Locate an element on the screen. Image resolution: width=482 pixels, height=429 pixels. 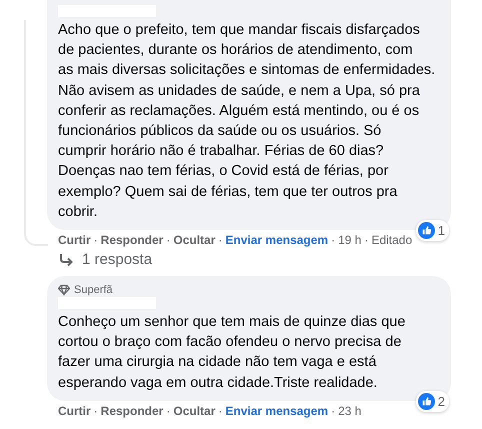
replies-link: 1 resposta is located at coordinates (254, 259).